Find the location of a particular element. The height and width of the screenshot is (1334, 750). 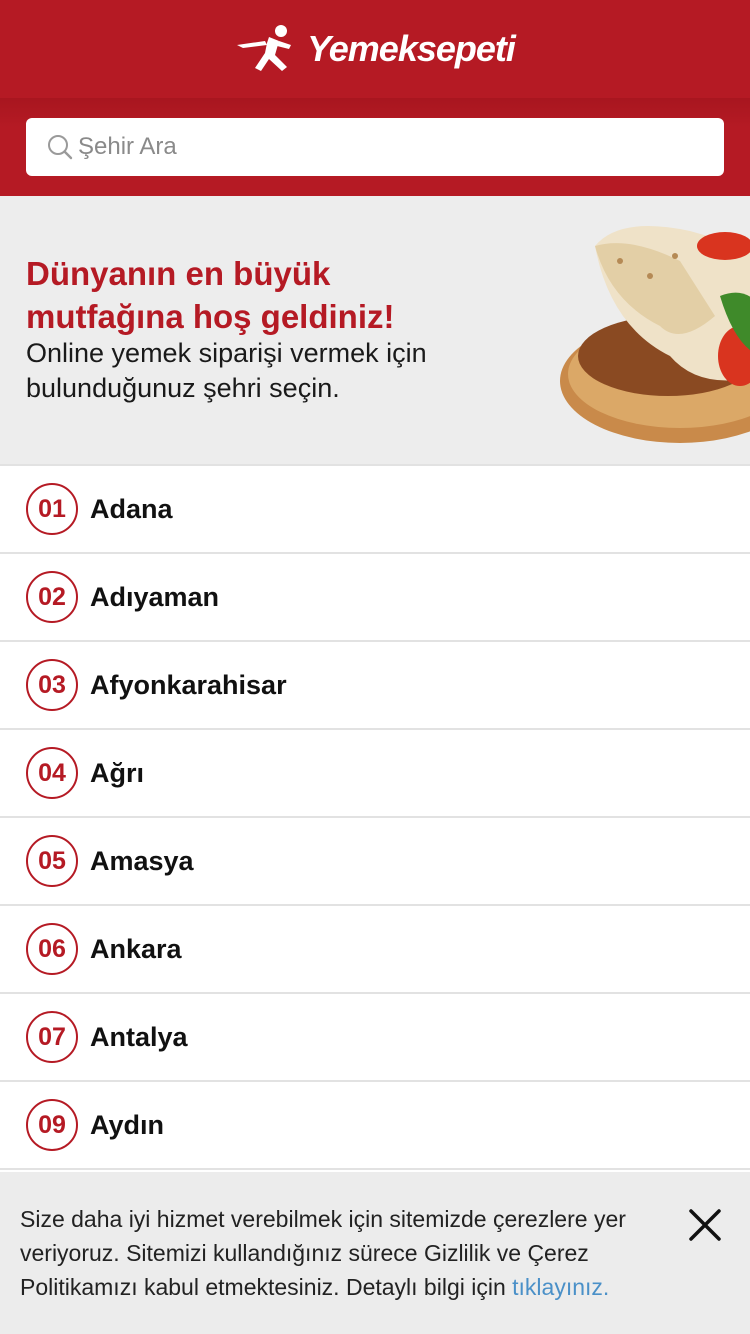

plate-number-badge: 07 is located at coordinates (52, 1037).